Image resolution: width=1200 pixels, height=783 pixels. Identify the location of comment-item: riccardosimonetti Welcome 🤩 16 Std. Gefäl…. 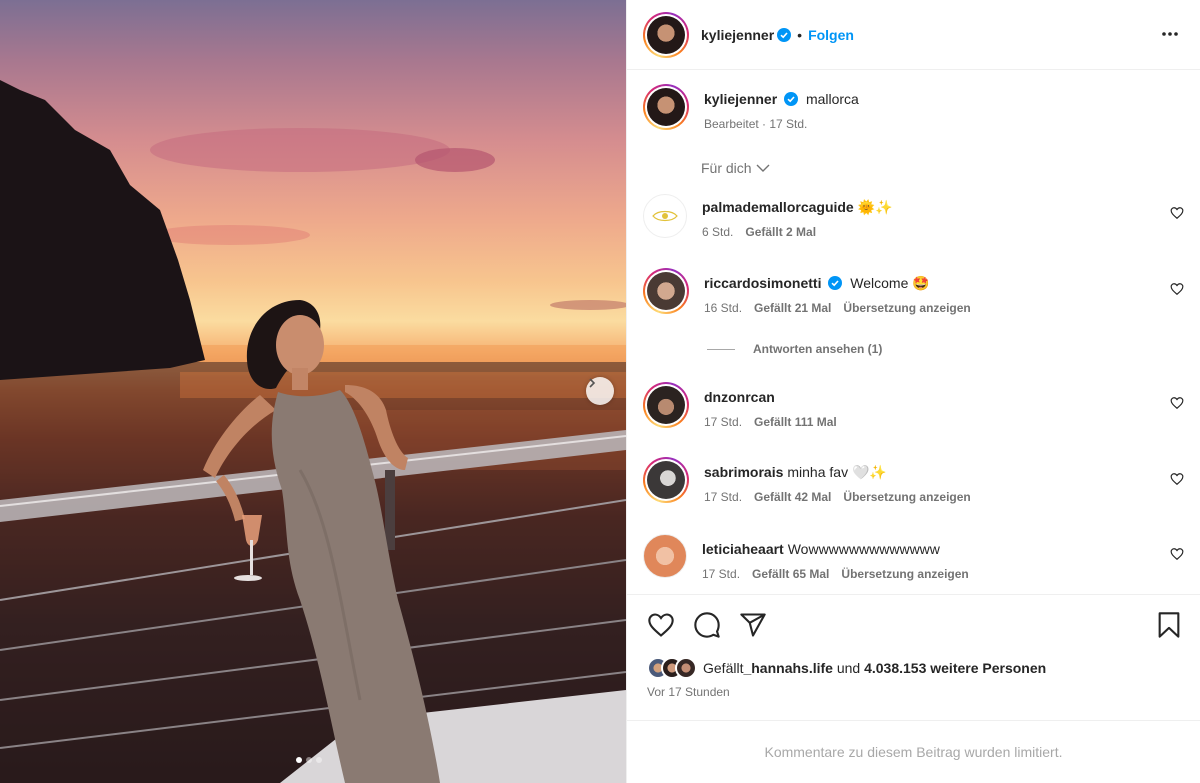
(807, 291).